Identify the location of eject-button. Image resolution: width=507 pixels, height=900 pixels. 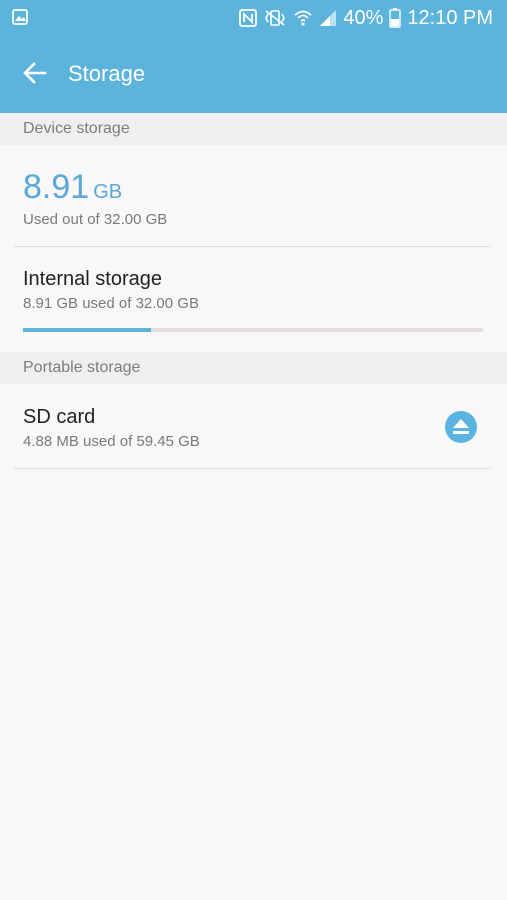
(461, 427).